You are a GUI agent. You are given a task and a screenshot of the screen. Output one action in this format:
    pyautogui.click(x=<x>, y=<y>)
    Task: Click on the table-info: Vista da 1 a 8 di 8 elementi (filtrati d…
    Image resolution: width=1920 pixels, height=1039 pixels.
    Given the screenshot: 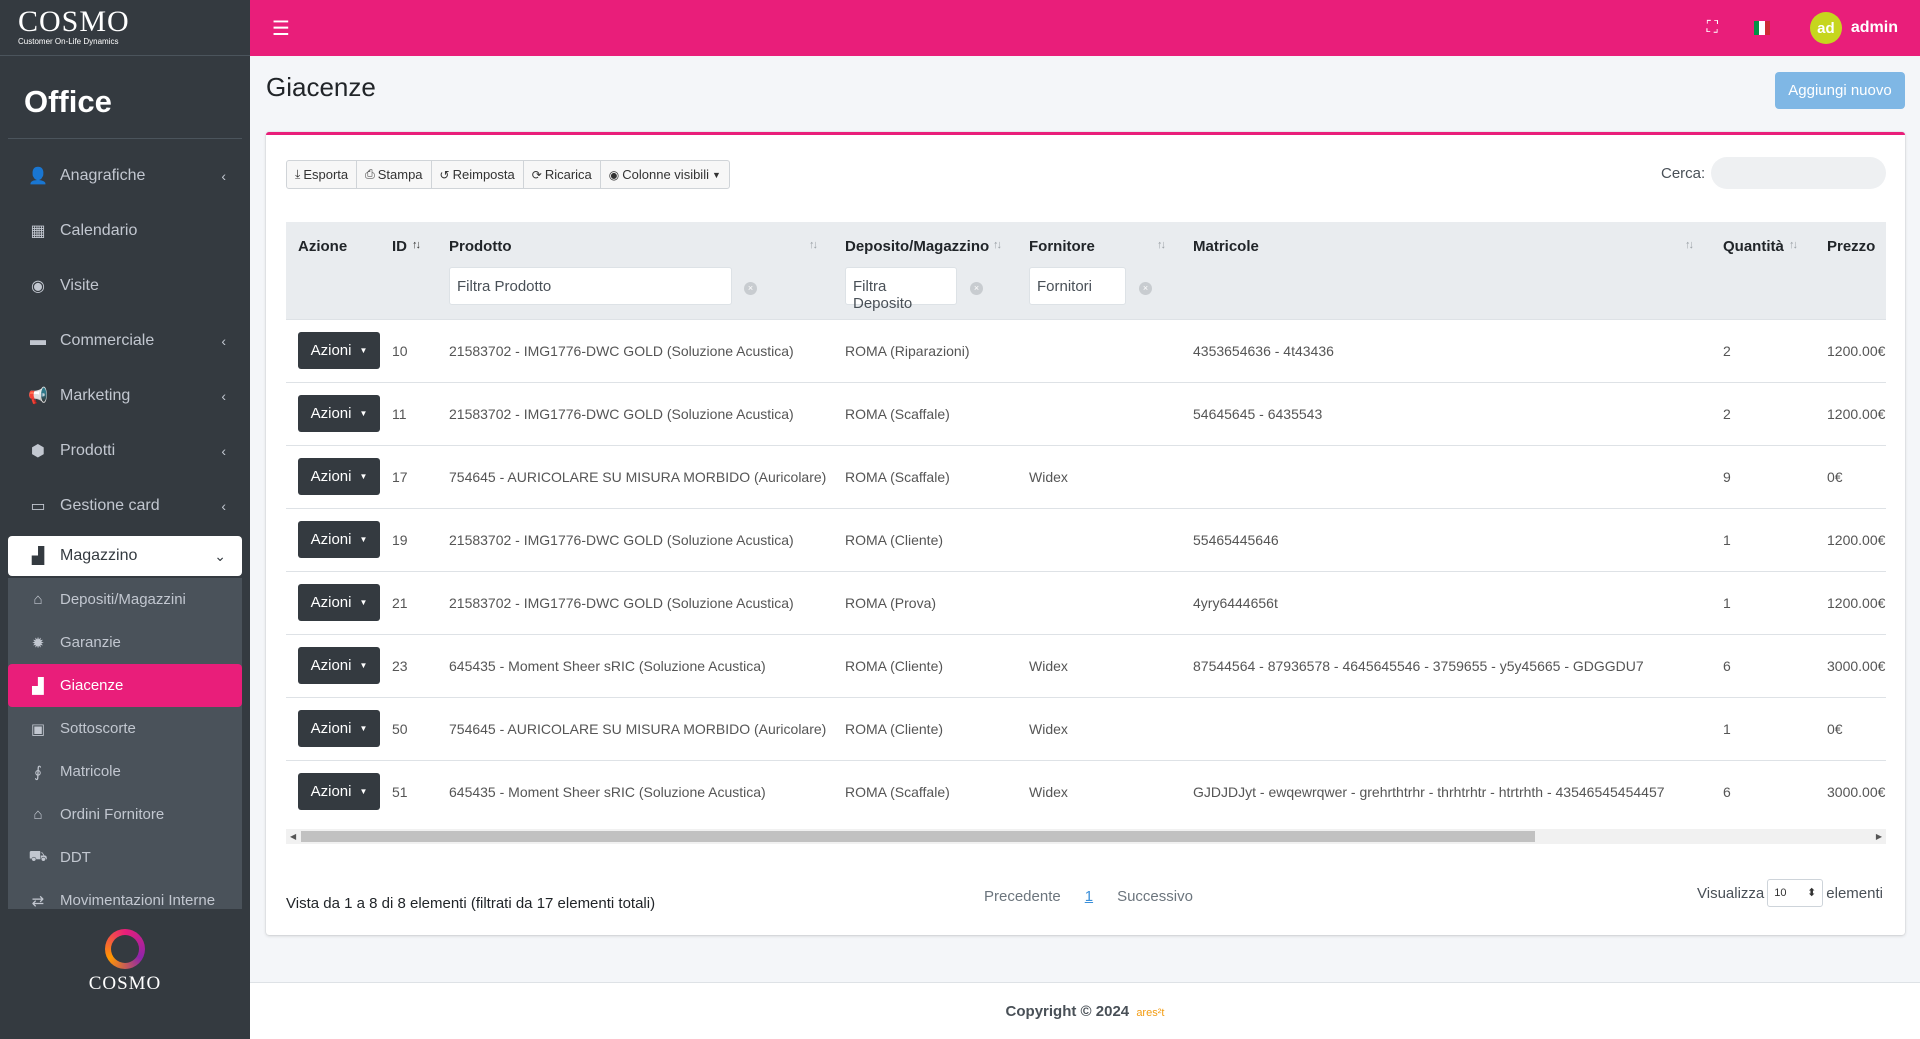 What is the action you would take?
    pyautogui.click(x=471, y=903)
    